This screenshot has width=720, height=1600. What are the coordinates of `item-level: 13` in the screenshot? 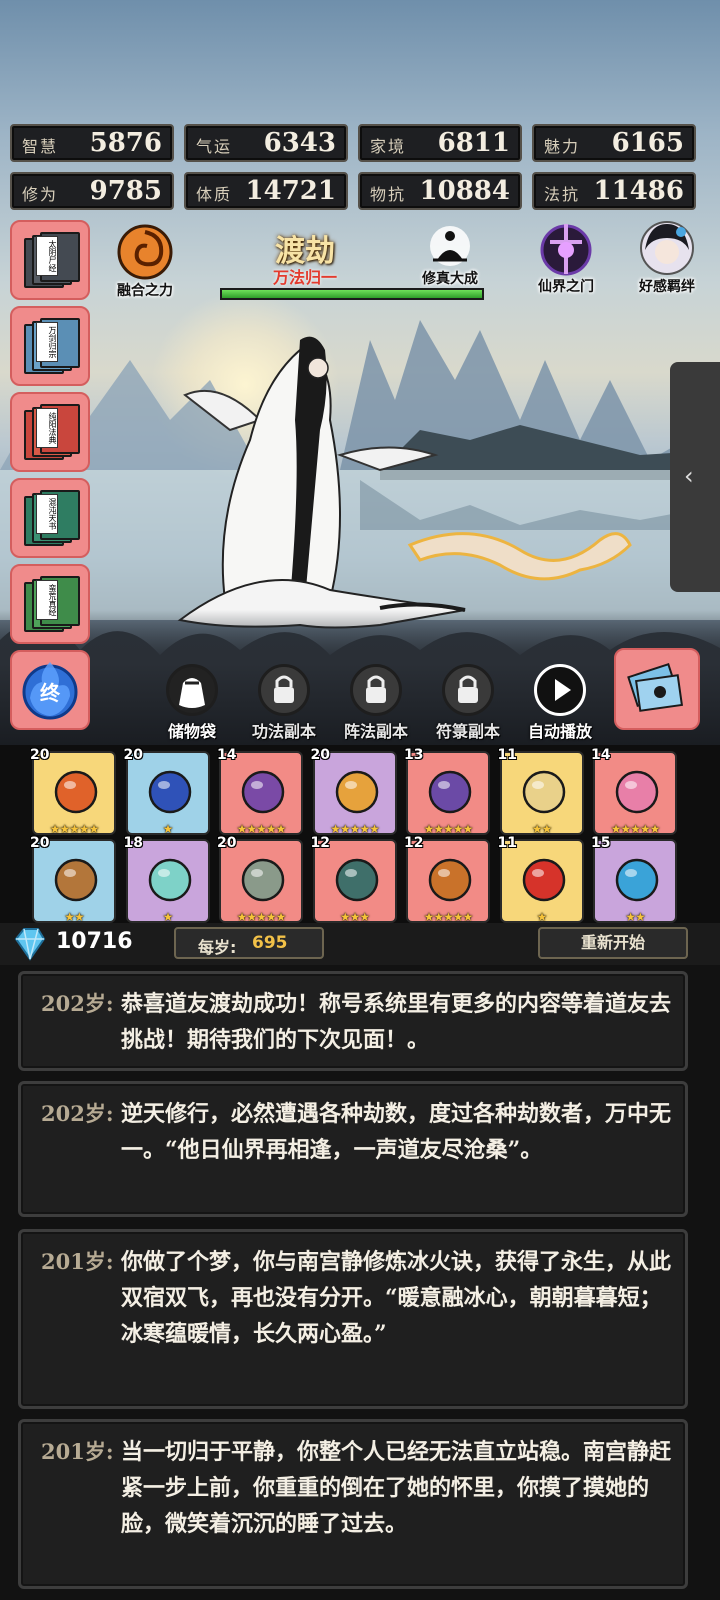 It's located at (414, 755).